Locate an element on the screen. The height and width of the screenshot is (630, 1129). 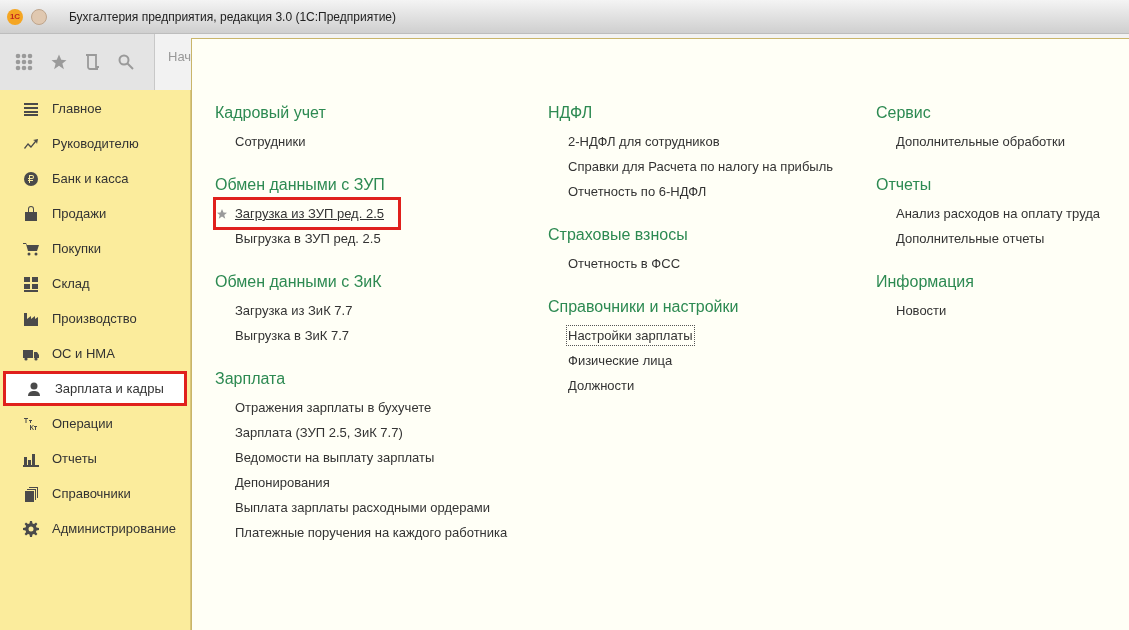
menu-link: Отражения зарплаты в бухучете is located at coordinates (333, 407).